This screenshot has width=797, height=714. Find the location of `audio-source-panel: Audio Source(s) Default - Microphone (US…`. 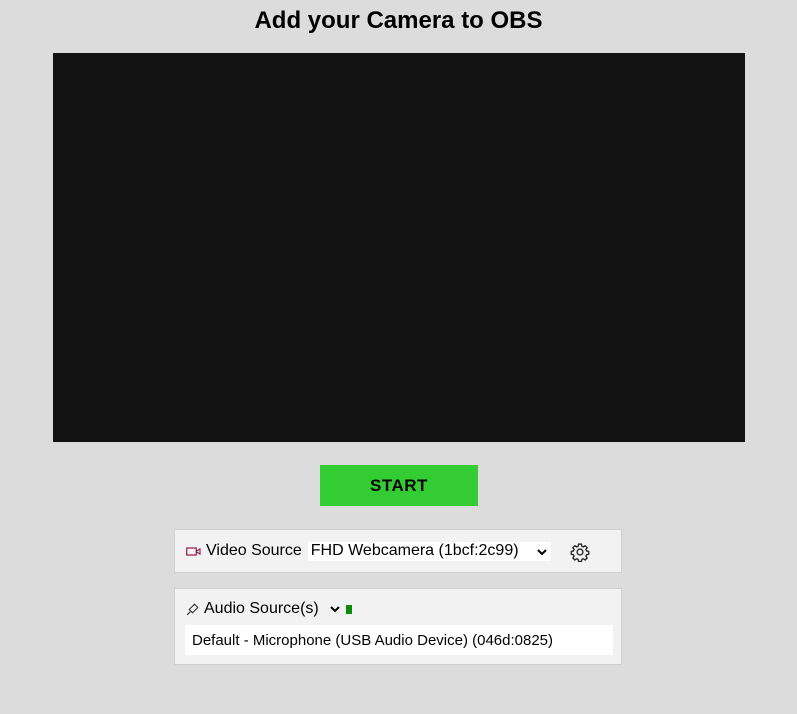

audio-source-panel: Audio Source(s) Default - Microphone (US… is located at coordinates (398, 626).